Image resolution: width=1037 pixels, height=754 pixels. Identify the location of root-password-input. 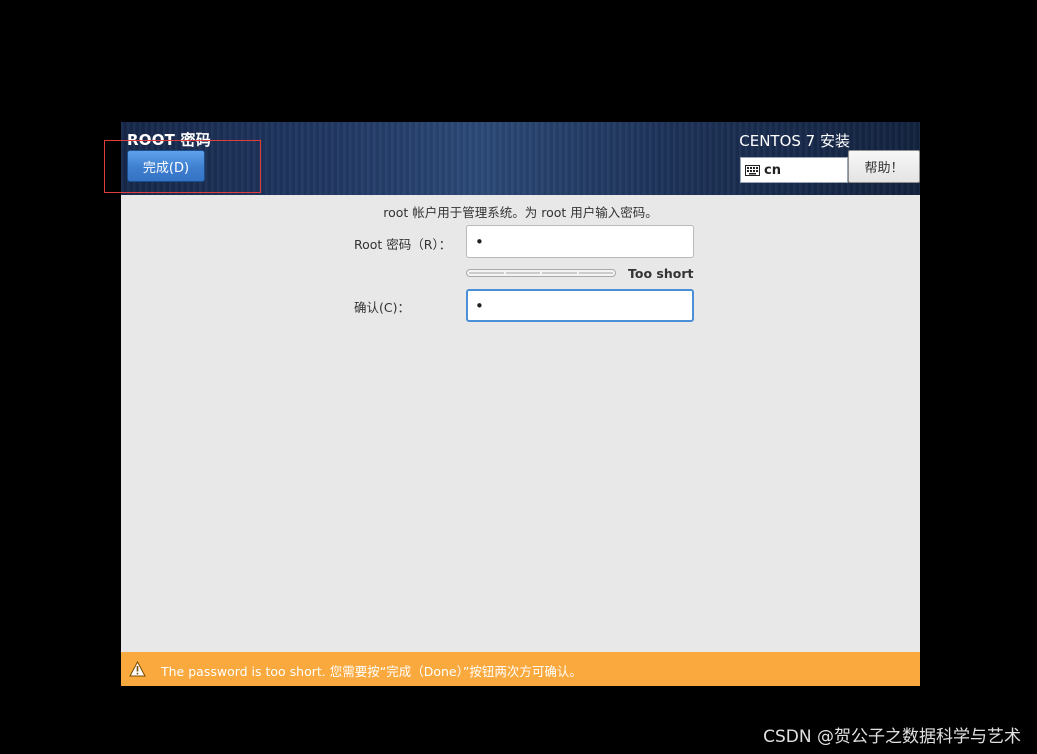
(580, 241).